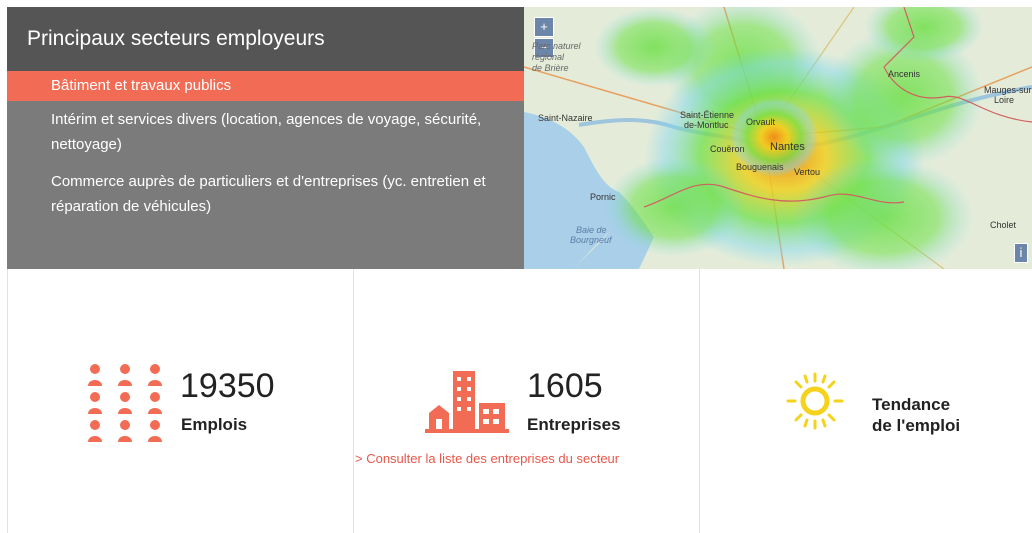  I want to click on map-label-mauges: Mauges-sur-, so click(1008, 90).